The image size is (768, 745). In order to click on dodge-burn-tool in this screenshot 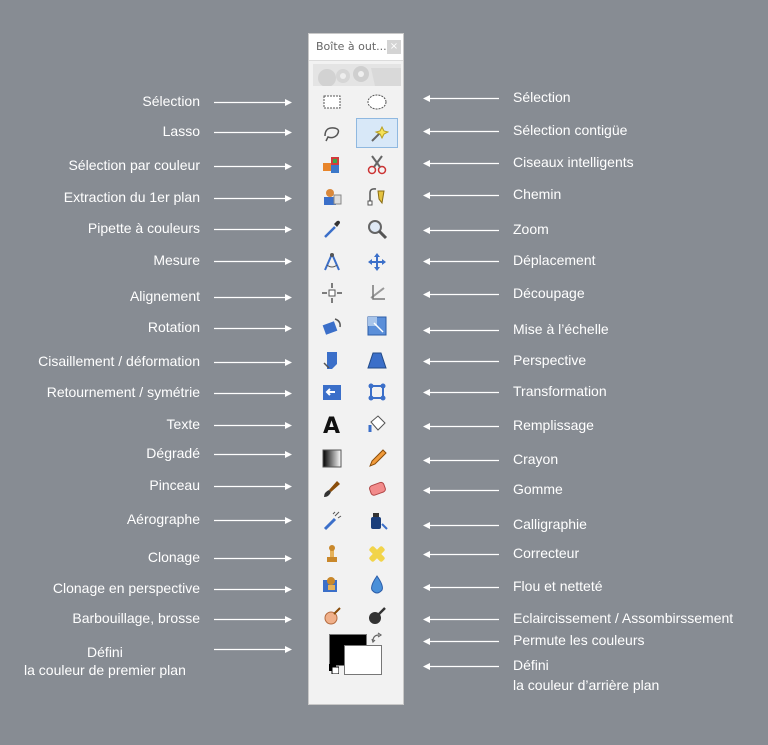, I will do `click(377, 616)`.